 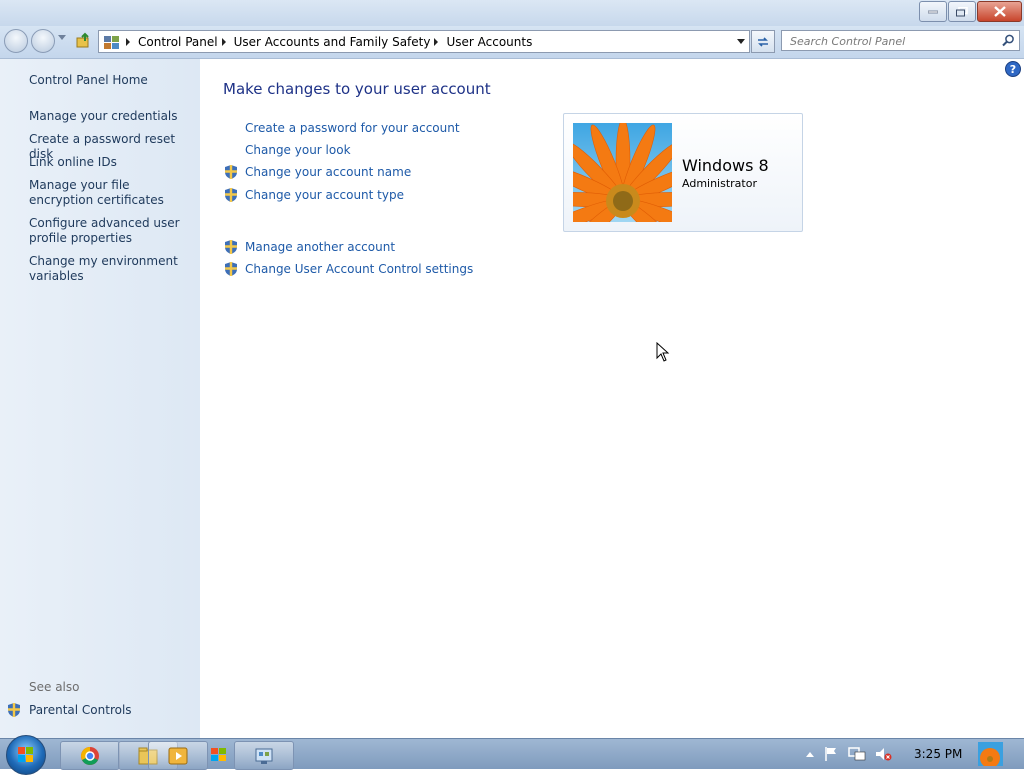 What do you see at coordinates (178, 755) in the screenshot?
I see `media-player-icon` at bounding box center [178, 755].